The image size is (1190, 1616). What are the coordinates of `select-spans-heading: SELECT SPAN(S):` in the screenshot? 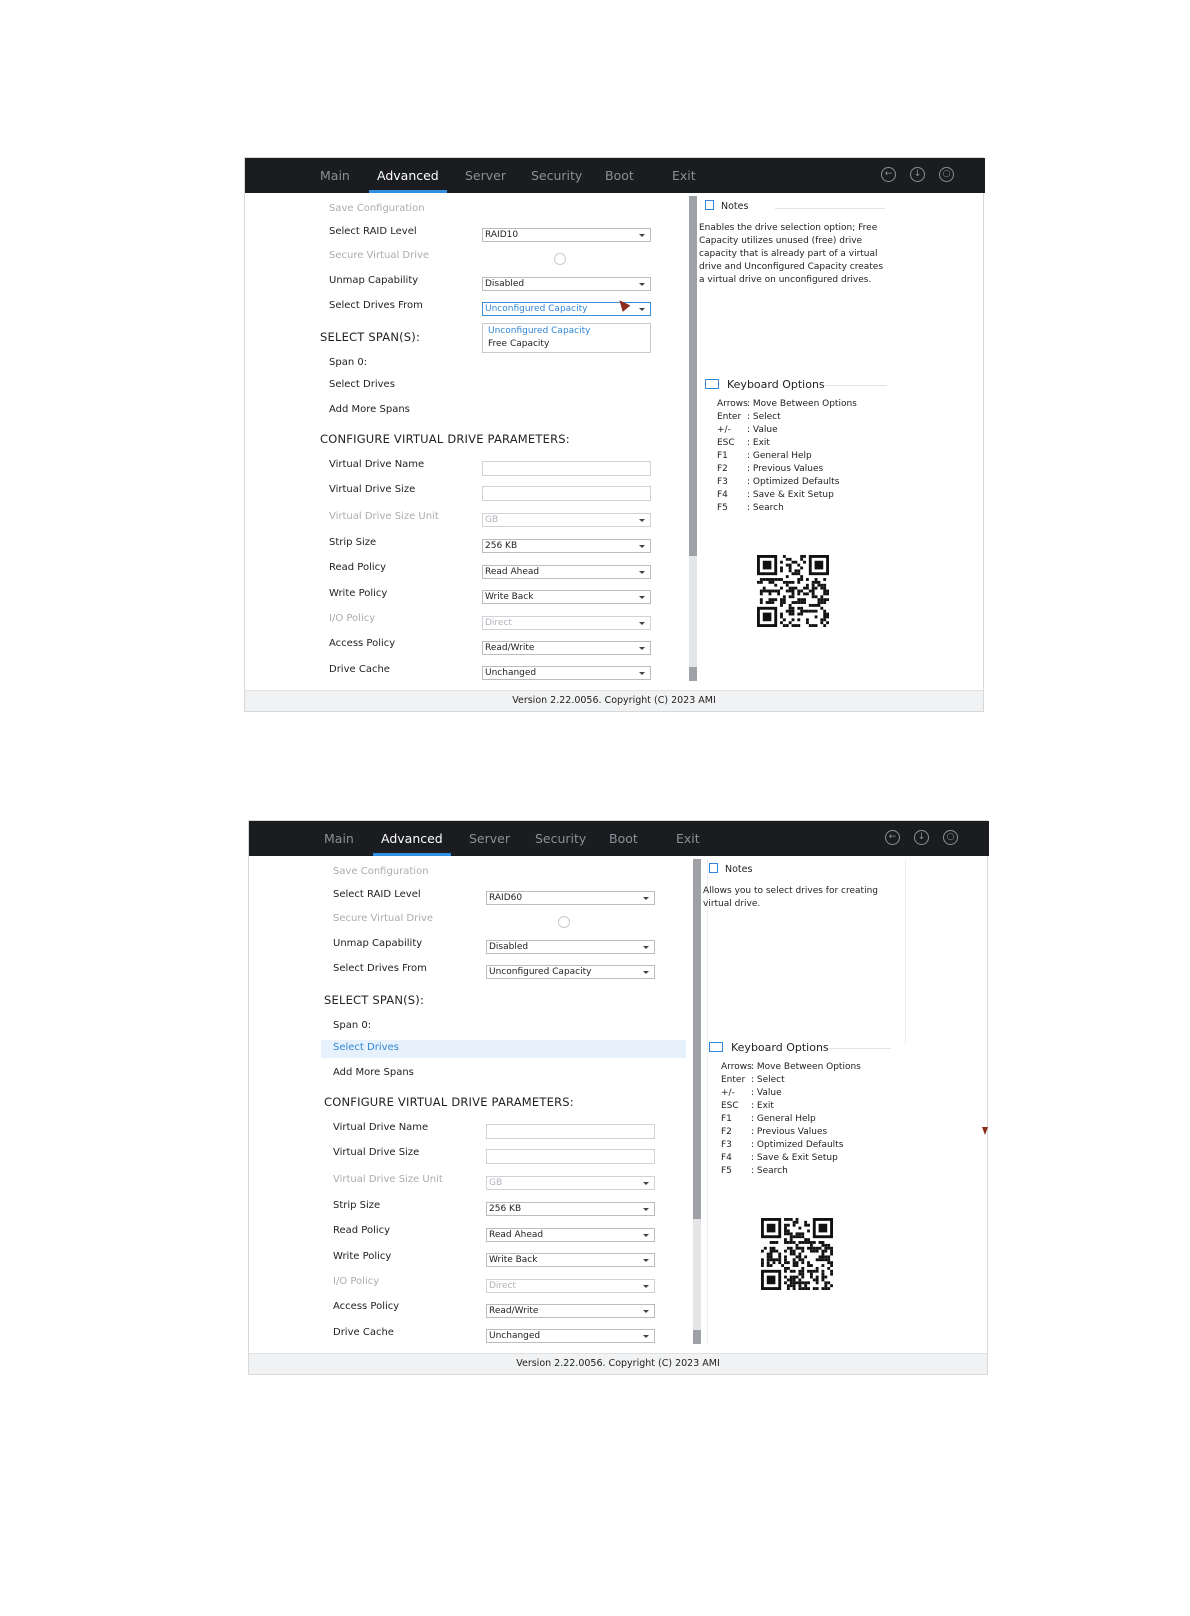 It's located at (374, 1000).